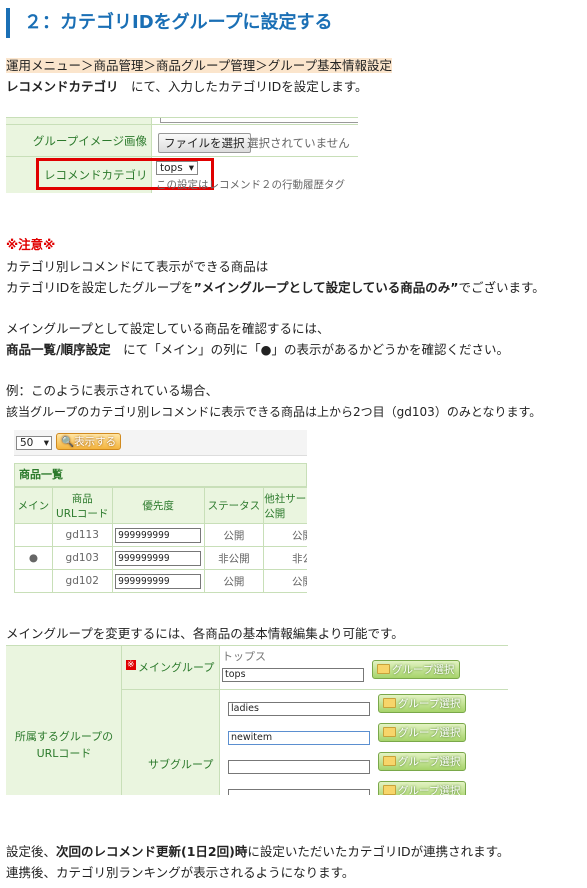 Image resolution: width=587 pixels, height=888 pixels. I want to click on check-line1: メイングループとして設定している商品を確認するには、, so click(168, 328).